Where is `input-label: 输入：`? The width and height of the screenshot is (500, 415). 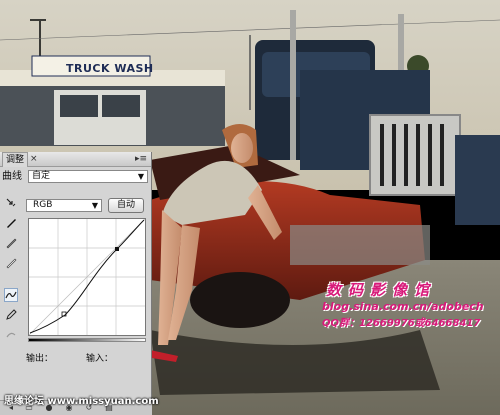 input-label: 输入： is located at coordinates (100, 359).